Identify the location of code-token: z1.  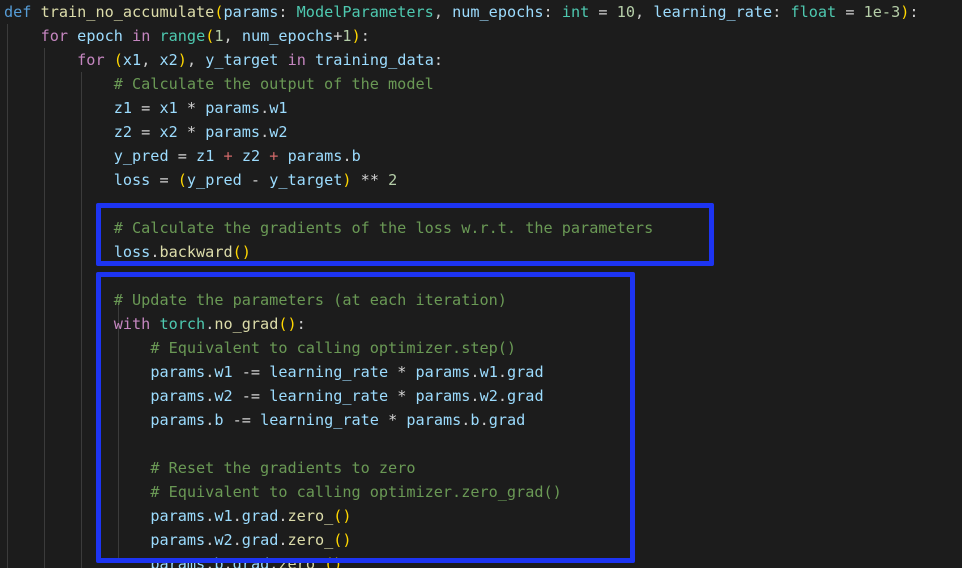
(123, 108).